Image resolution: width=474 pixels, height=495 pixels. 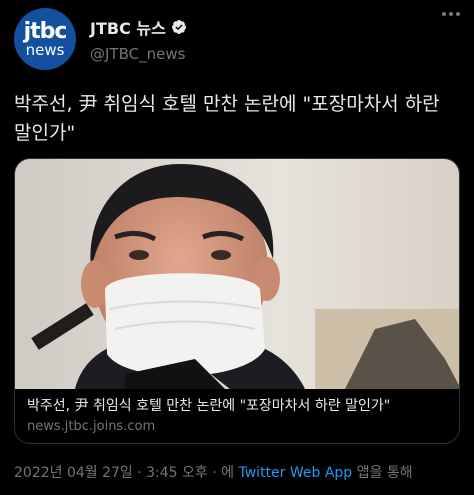 What do you see at coordinates (117, 473) in the screenshot?
I see `tweet-timestamp: 2022년 04월 27일 · 3:45 오후 ·` at bounding box center [117, 473].